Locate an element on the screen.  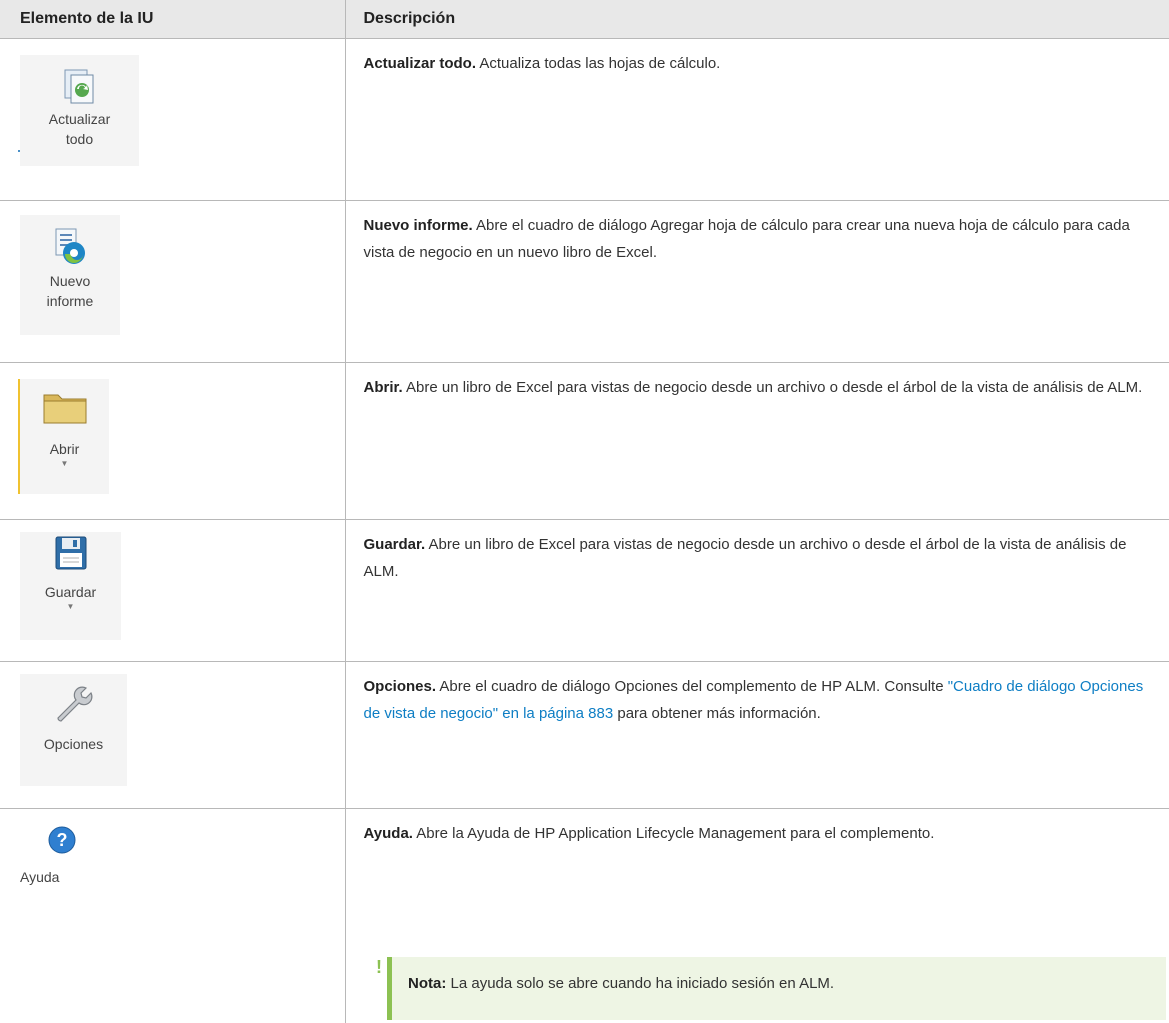
help-button: ? Ayuda is located at coordinates (62, 857).